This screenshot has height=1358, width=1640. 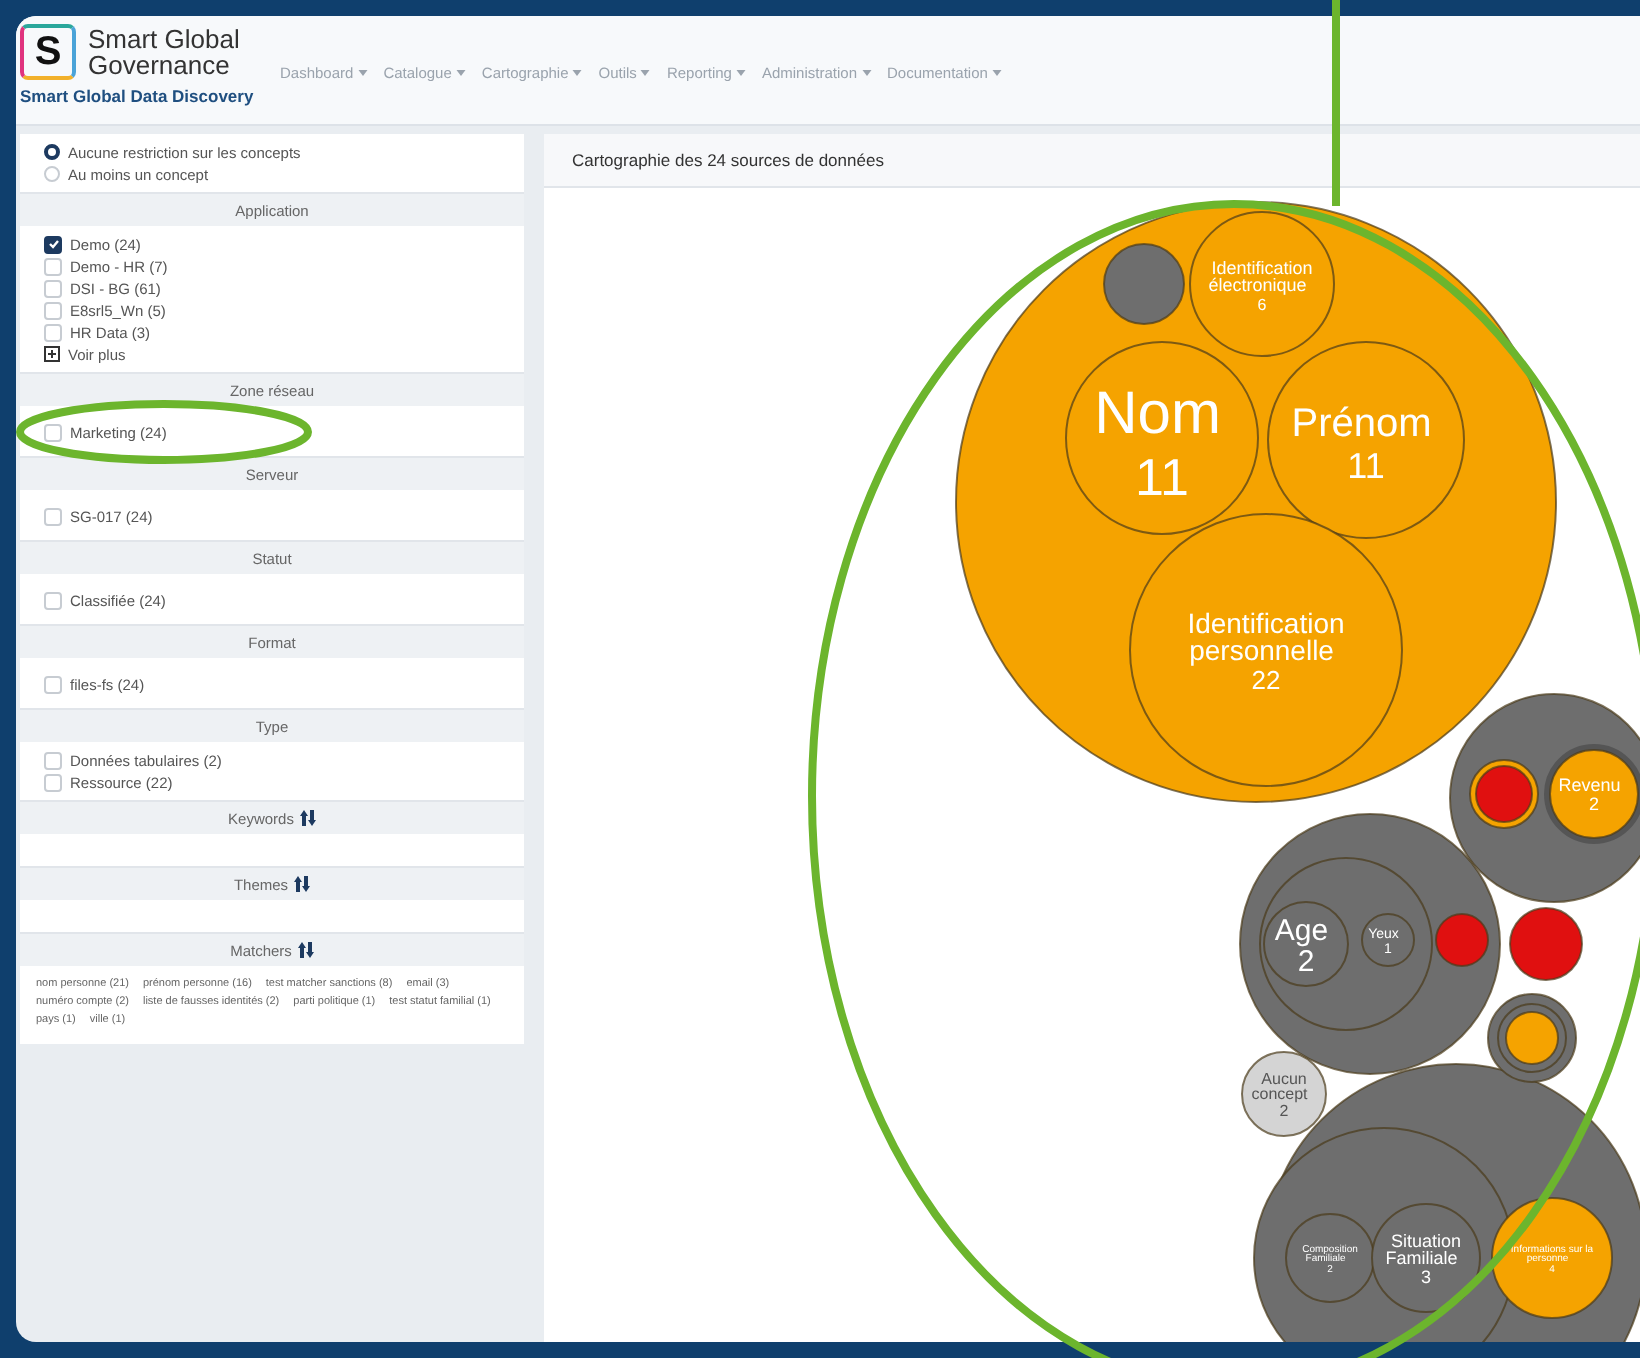 I want to click on bubble-label: Prénom 11, so click(x=1361, y=443).